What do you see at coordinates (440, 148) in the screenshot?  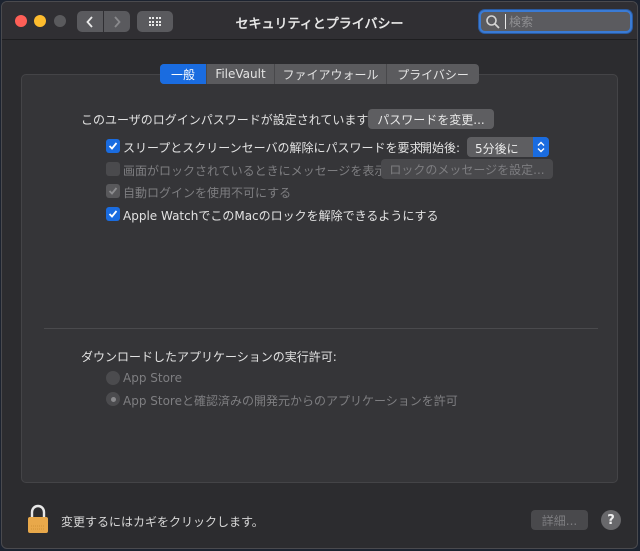 I see `start-after-label: 開始後:` at bounding box center [440, 148].